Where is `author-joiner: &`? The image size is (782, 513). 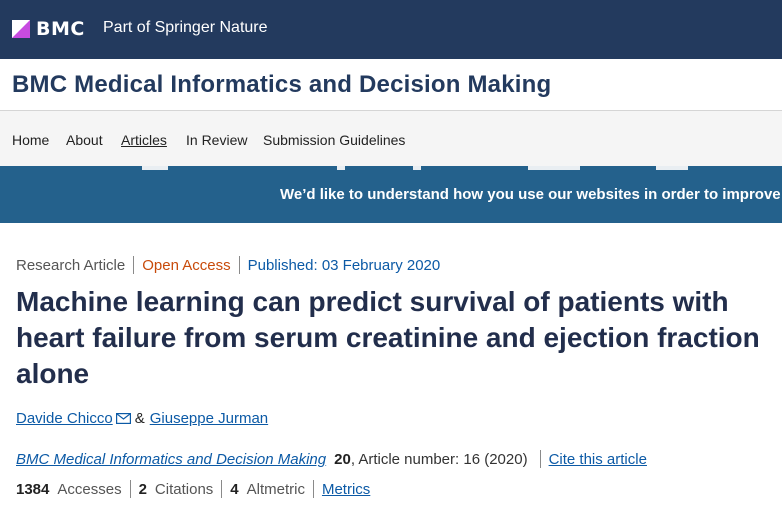
author-joiner: & is located at coordinates (139, 418).